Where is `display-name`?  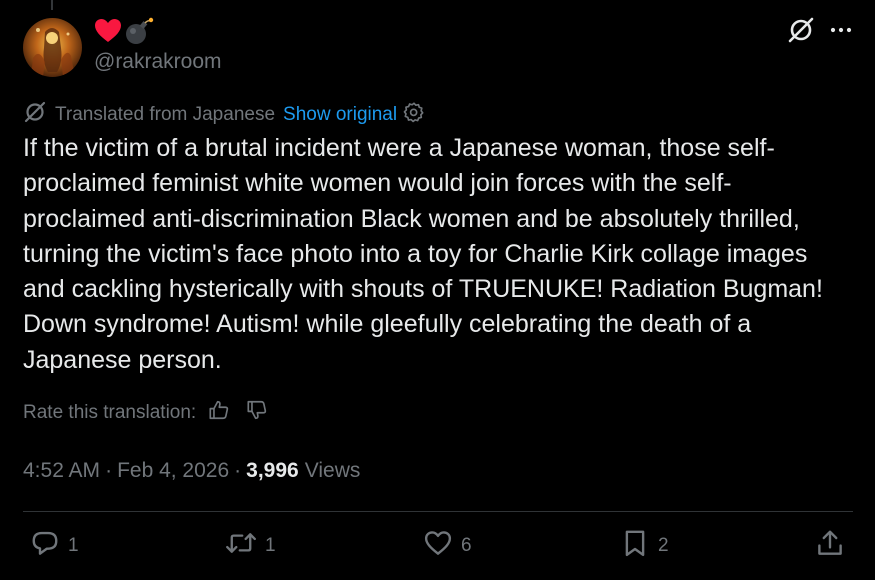 display-name is located at coordinates (124, 33).